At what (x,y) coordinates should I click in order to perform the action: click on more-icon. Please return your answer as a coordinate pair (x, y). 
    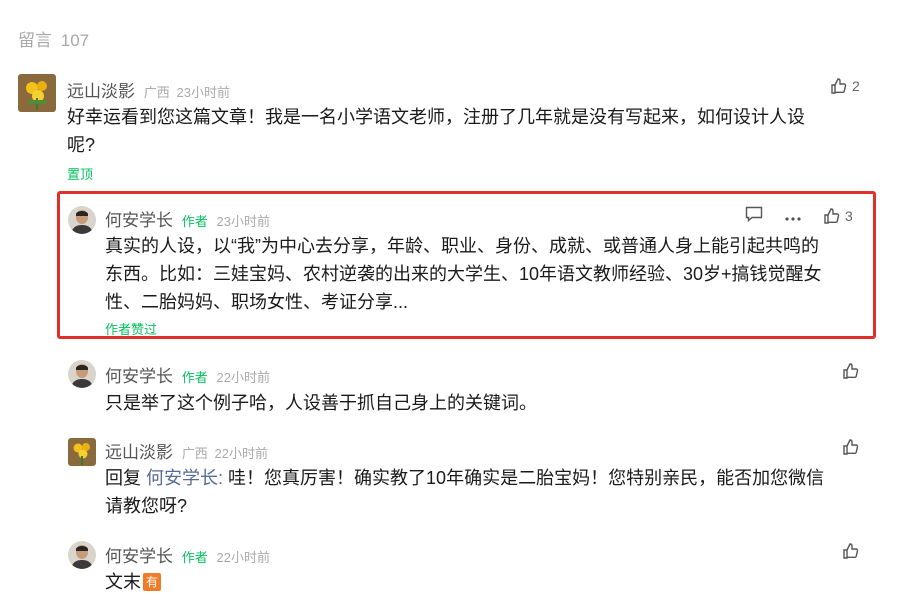
    Looking at the image, I should click on (793, 216).